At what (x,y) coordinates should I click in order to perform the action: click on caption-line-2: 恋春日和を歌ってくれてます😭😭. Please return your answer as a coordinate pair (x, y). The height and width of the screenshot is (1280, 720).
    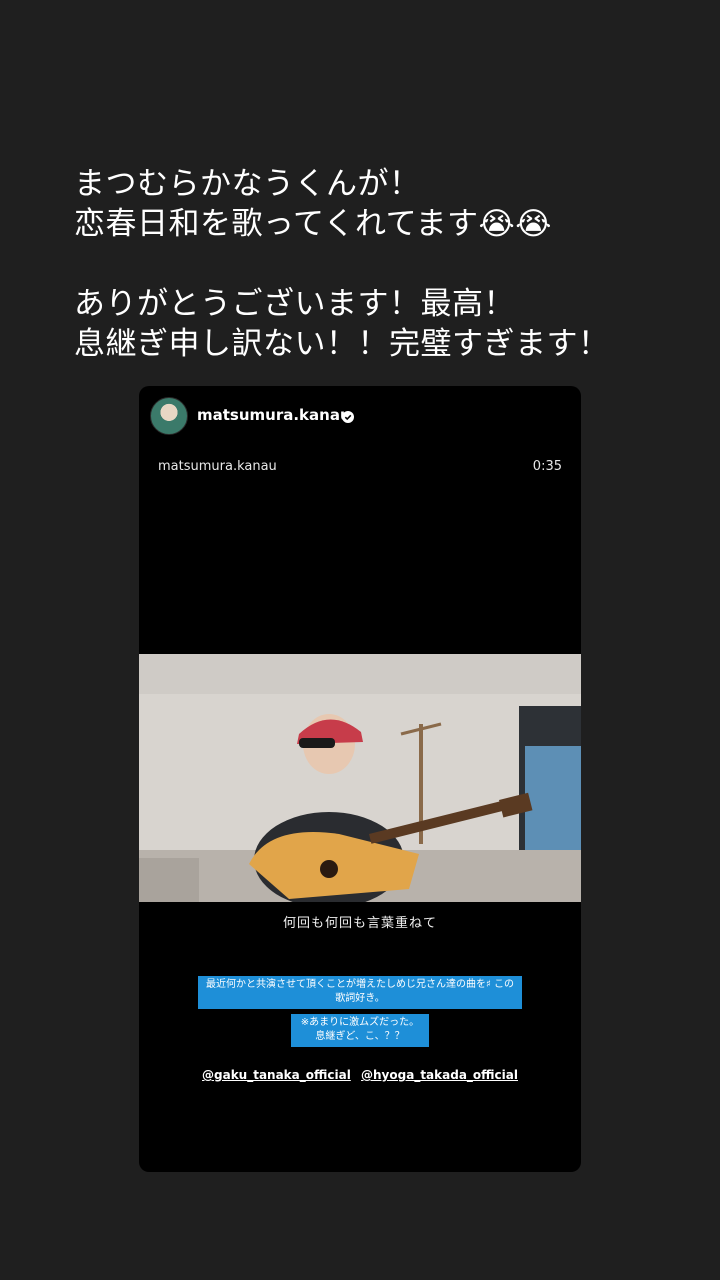
    Looking at the image, I should click on (313, 224).